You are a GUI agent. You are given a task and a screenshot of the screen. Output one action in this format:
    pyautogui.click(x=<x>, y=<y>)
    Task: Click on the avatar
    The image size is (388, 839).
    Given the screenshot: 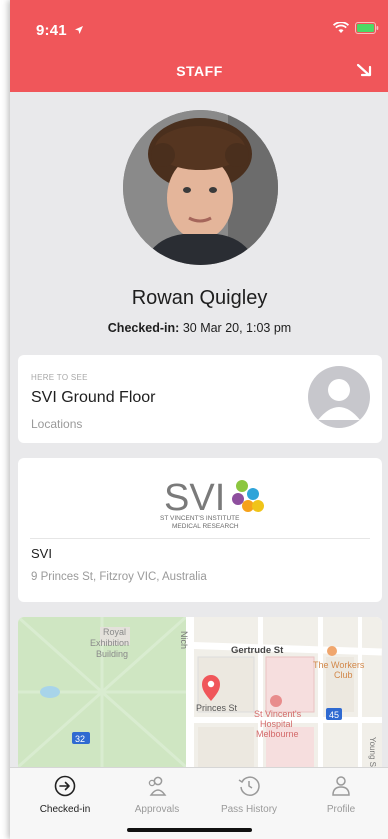 What is the action you would take?
    pyautogui.click(x=200, y=187)
    